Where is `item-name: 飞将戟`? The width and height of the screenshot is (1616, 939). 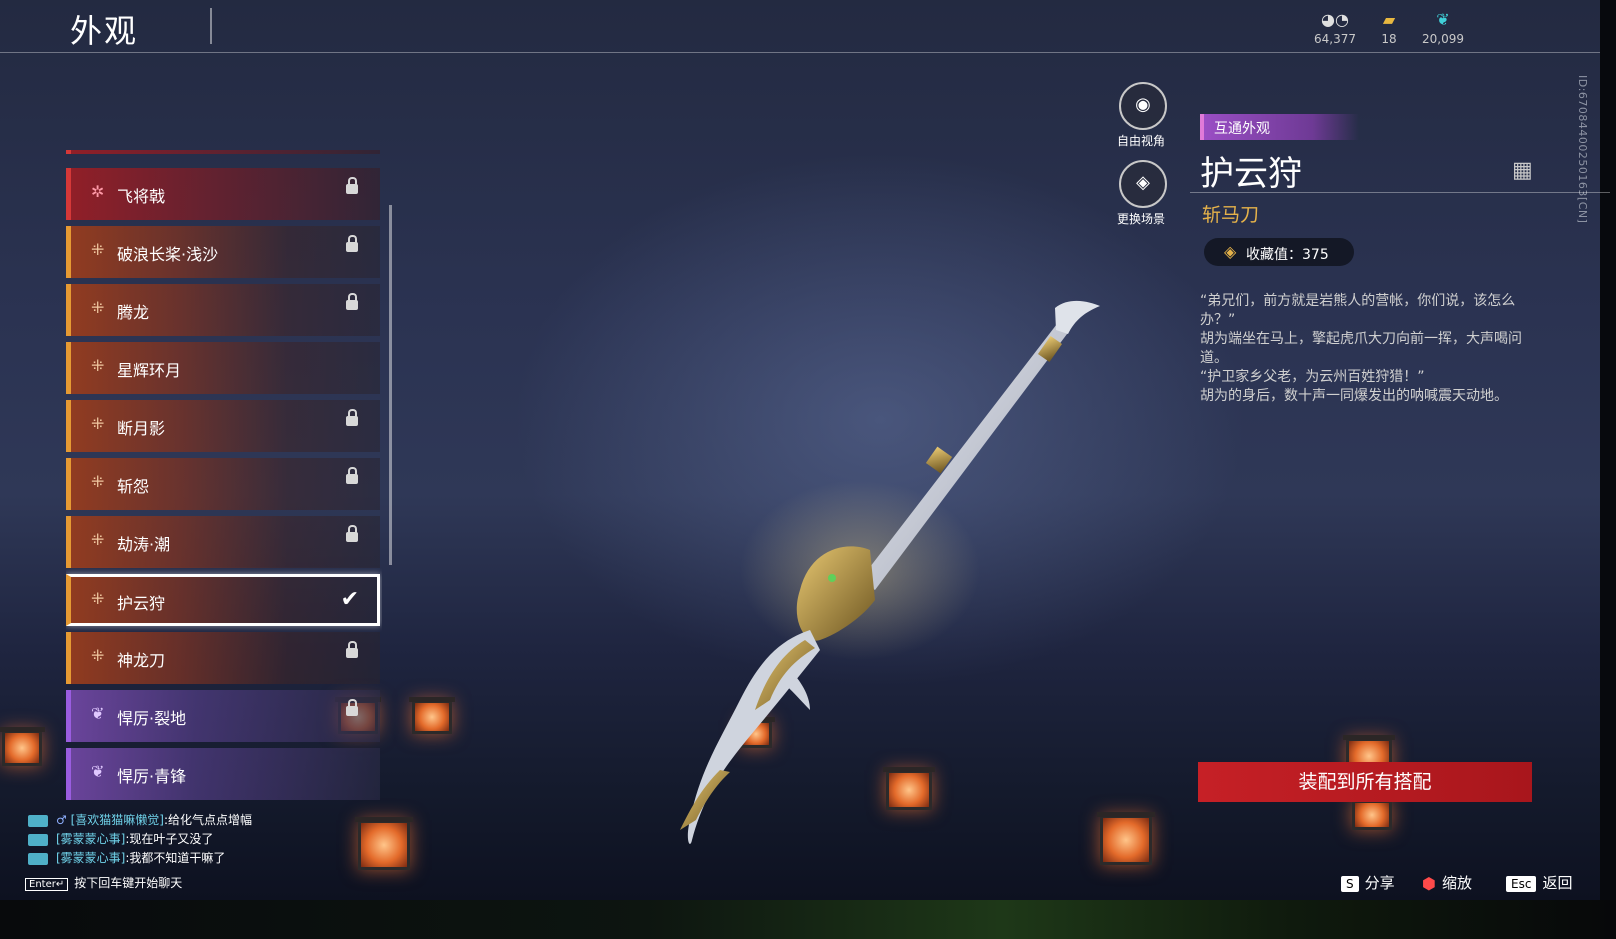 item-name: 飞将戟 is located at coordinates (141, 196).